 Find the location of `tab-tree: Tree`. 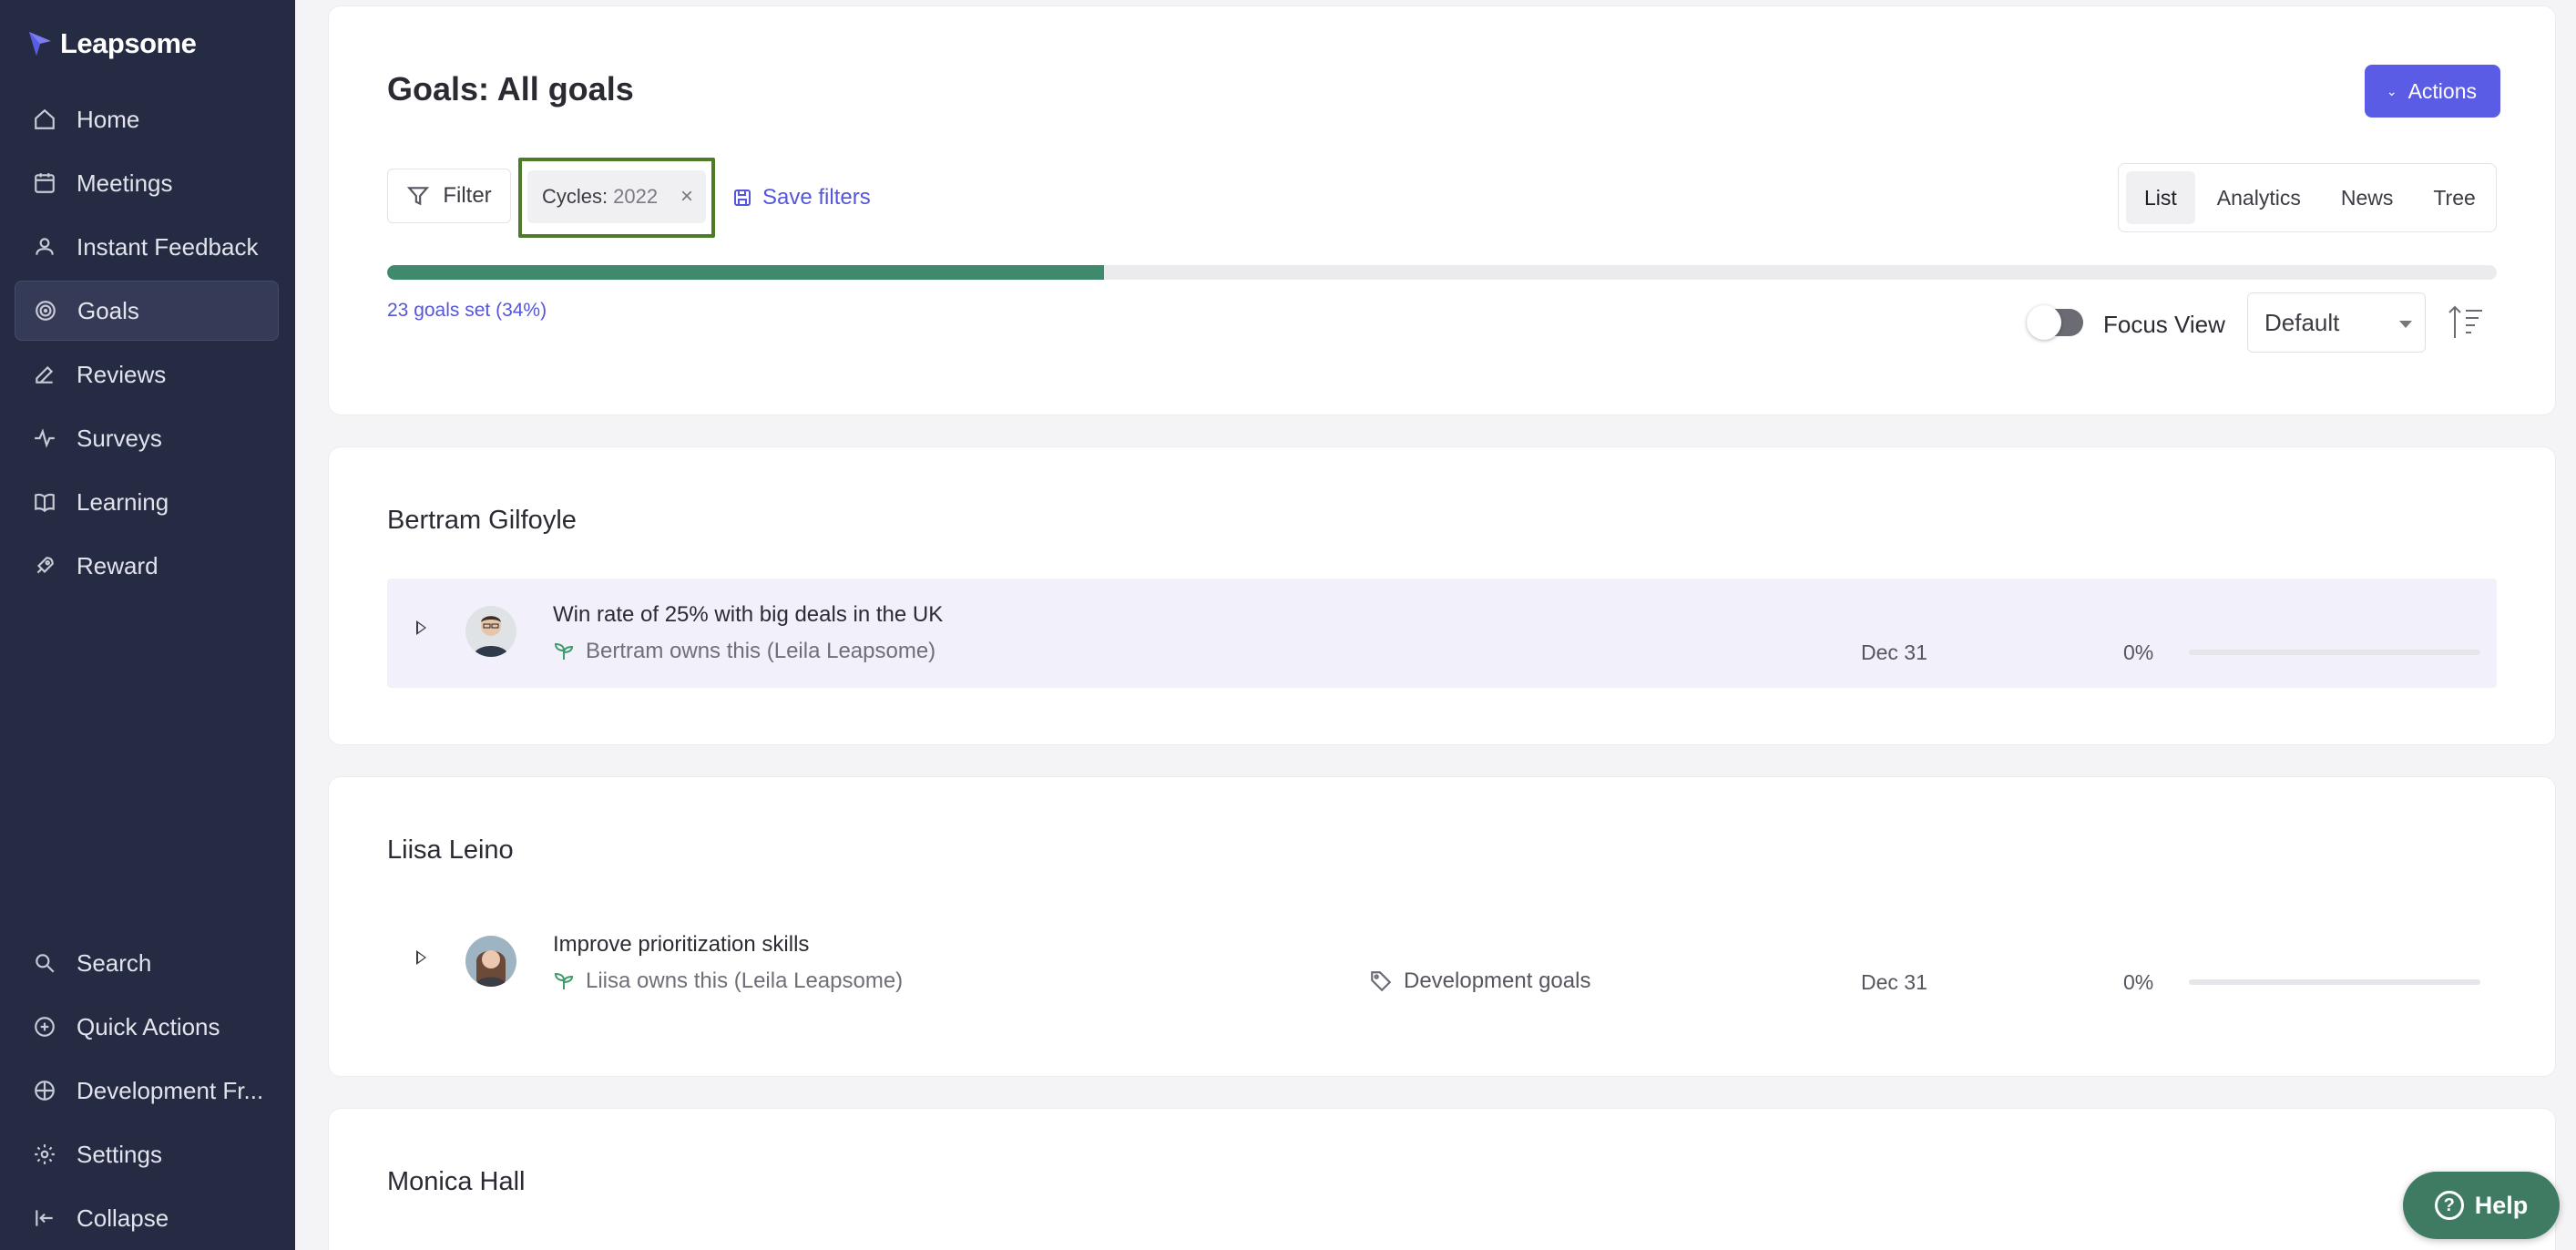

tab-tree: Tree is located at coordinates (2454, 197).